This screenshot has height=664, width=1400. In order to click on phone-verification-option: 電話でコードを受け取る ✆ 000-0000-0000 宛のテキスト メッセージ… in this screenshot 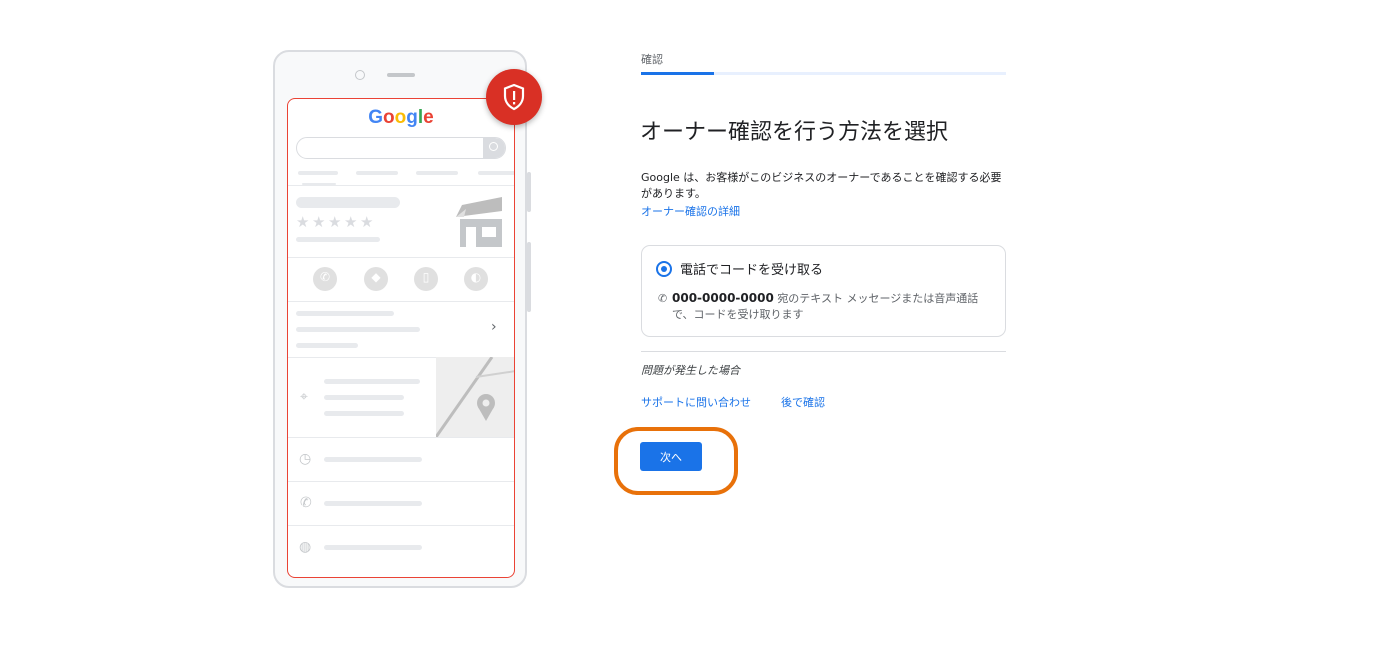, I will do `click(823, 291)`.